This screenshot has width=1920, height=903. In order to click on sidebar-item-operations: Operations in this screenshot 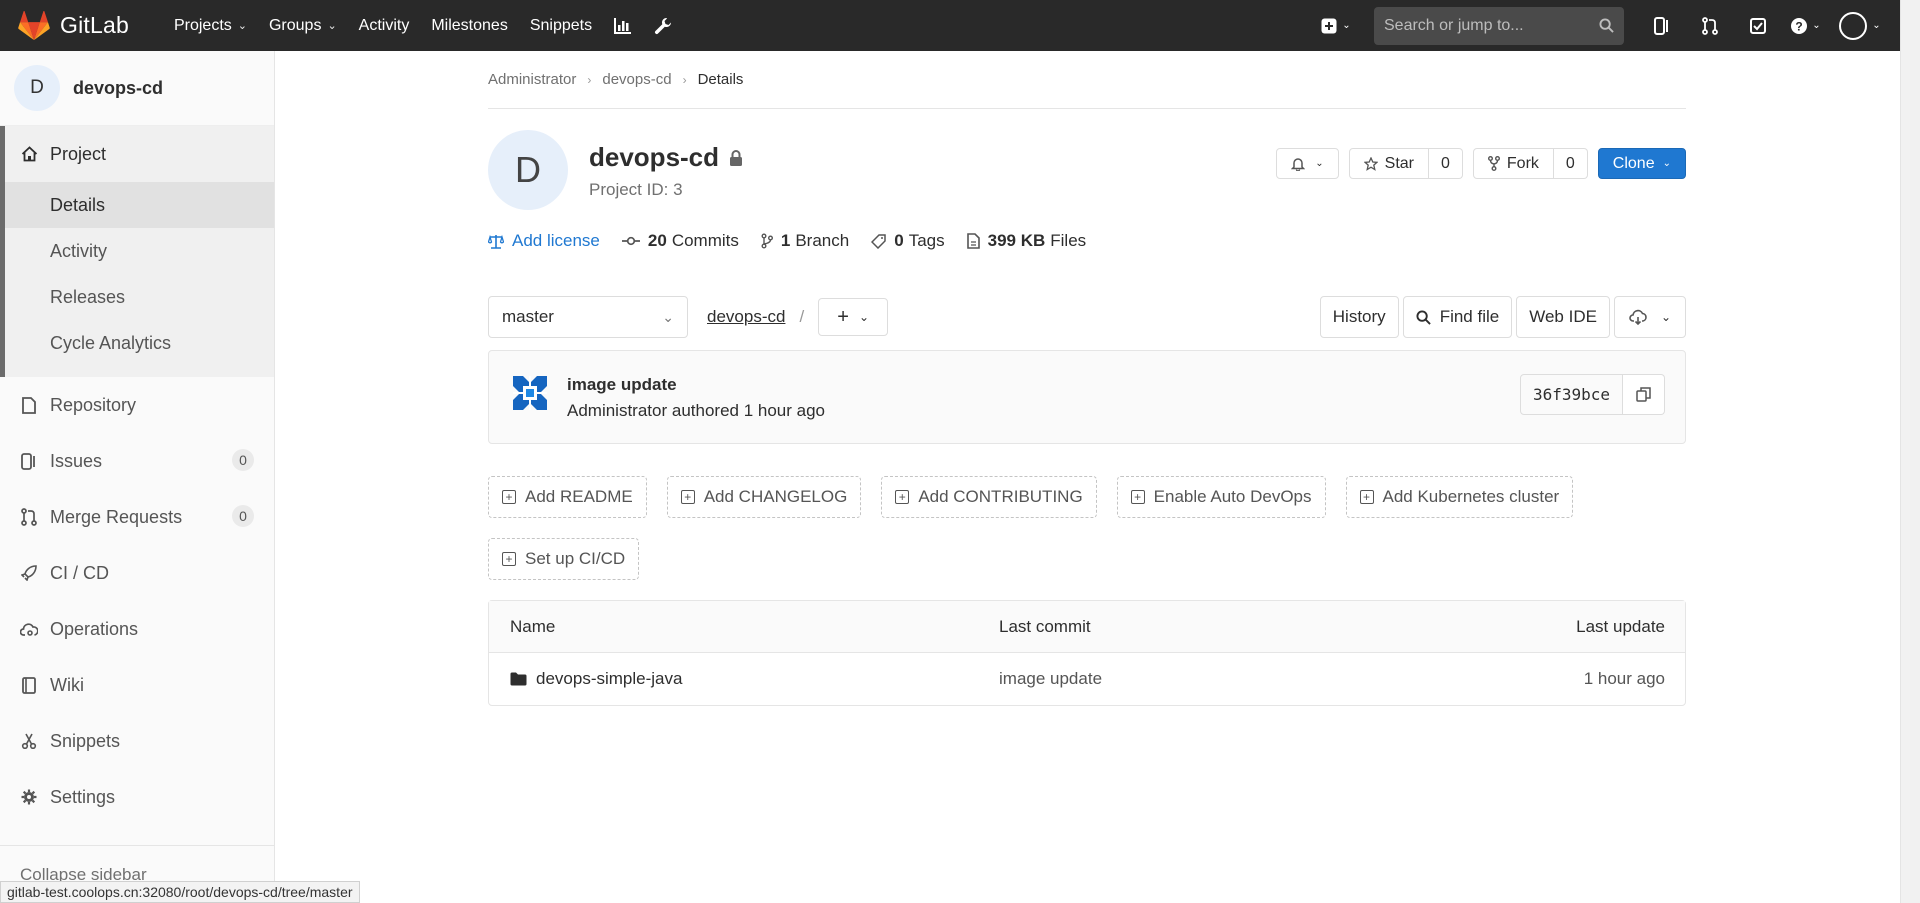, I will do `click(137, 629)`.